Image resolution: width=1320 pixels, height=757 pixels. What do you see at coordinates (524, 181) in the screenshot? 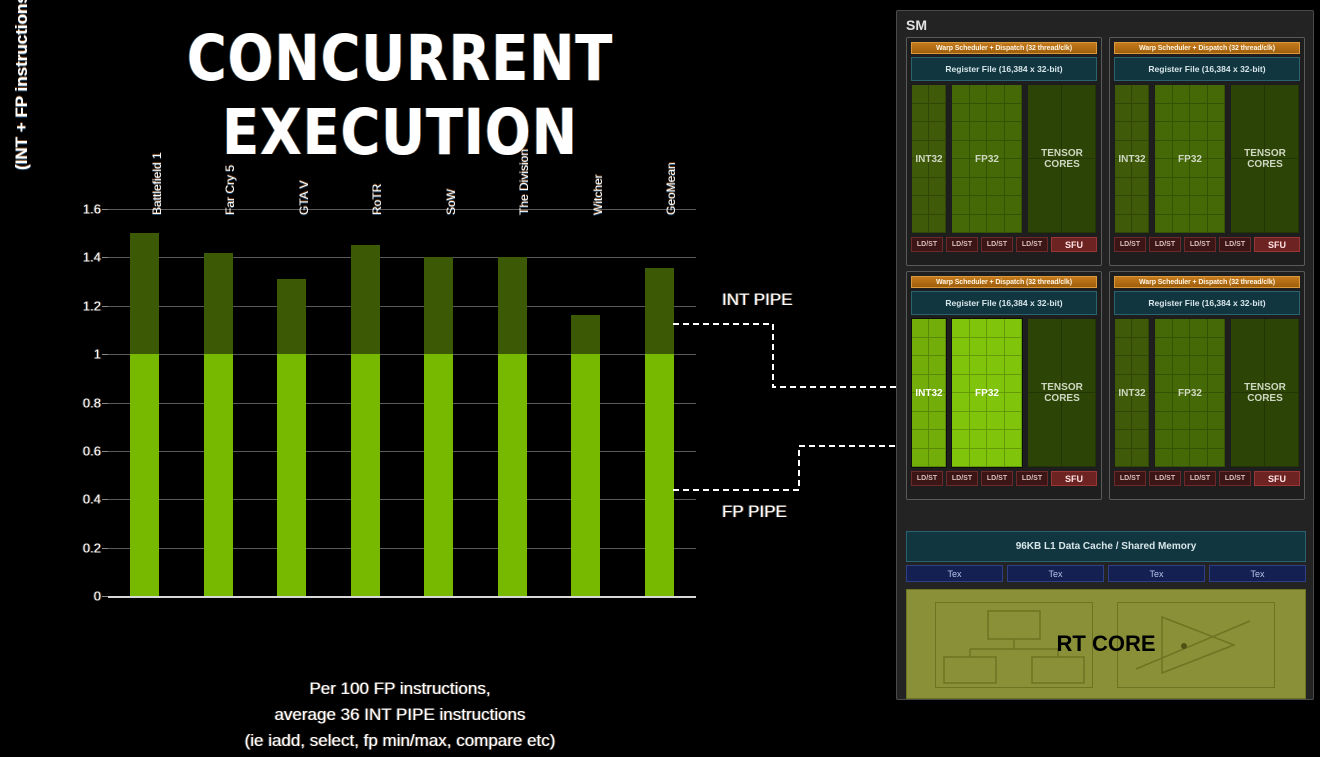
I see `chart-x-tick-label: The Division` at bounding box center [524, 181].